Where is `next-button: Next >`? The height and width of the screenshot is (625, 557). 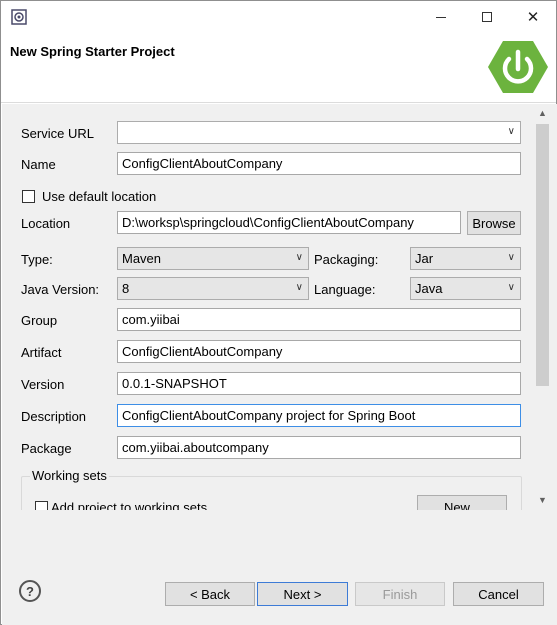 next-button: Next > is located at coordinates (302, 594).